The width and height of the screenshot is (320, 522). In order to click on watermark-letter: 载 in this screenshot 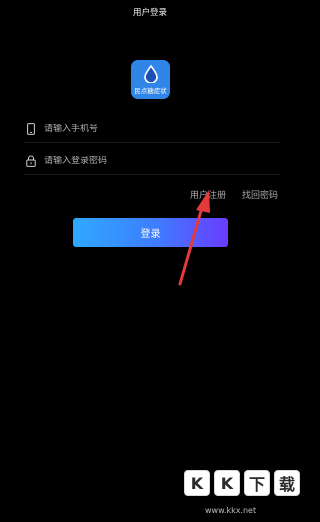, I will do `click(287, 483)`.